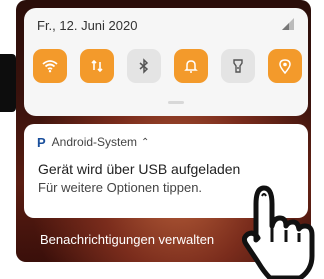  I want to click on notification-text: Für weitere Optionen tippen., so click(120, 187).